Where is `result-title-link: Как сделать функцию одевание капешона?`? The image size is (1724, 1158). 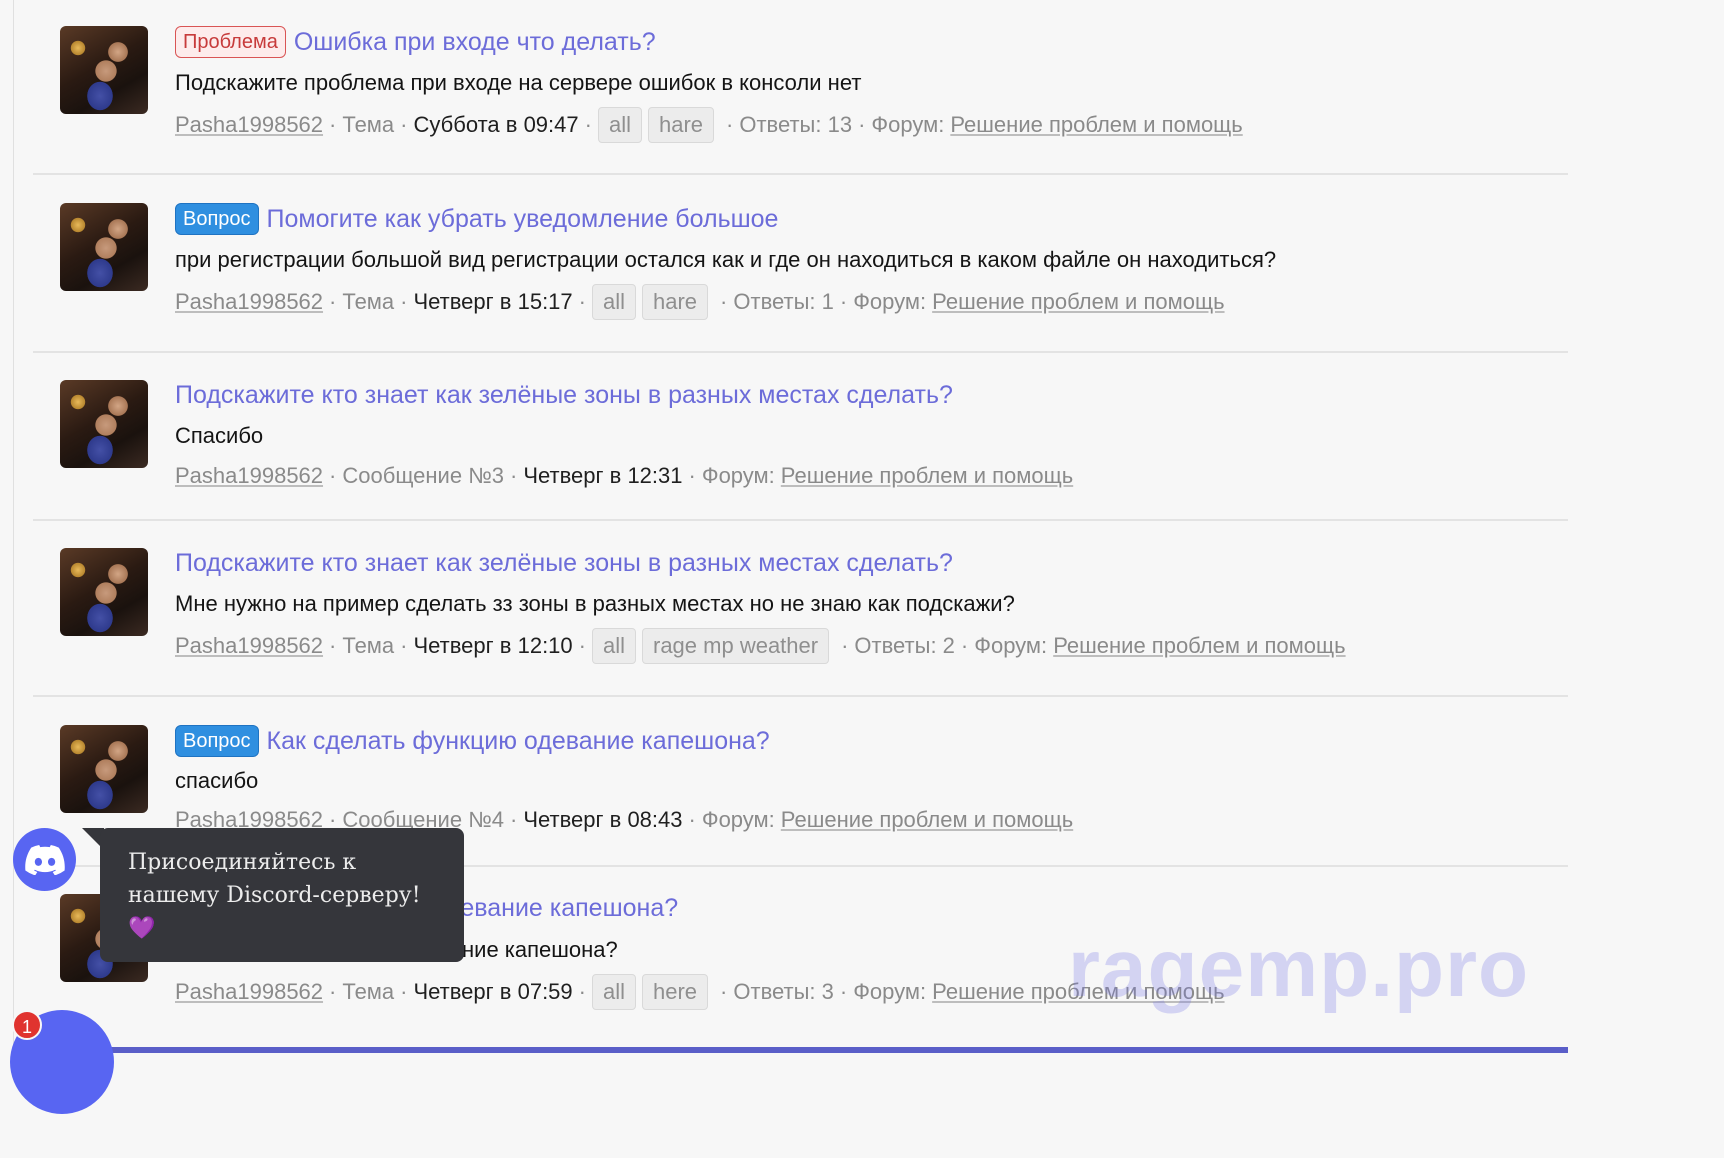
result-title-link: Как сделать функцию одевание капешона? is located at coordinates (518, 741).